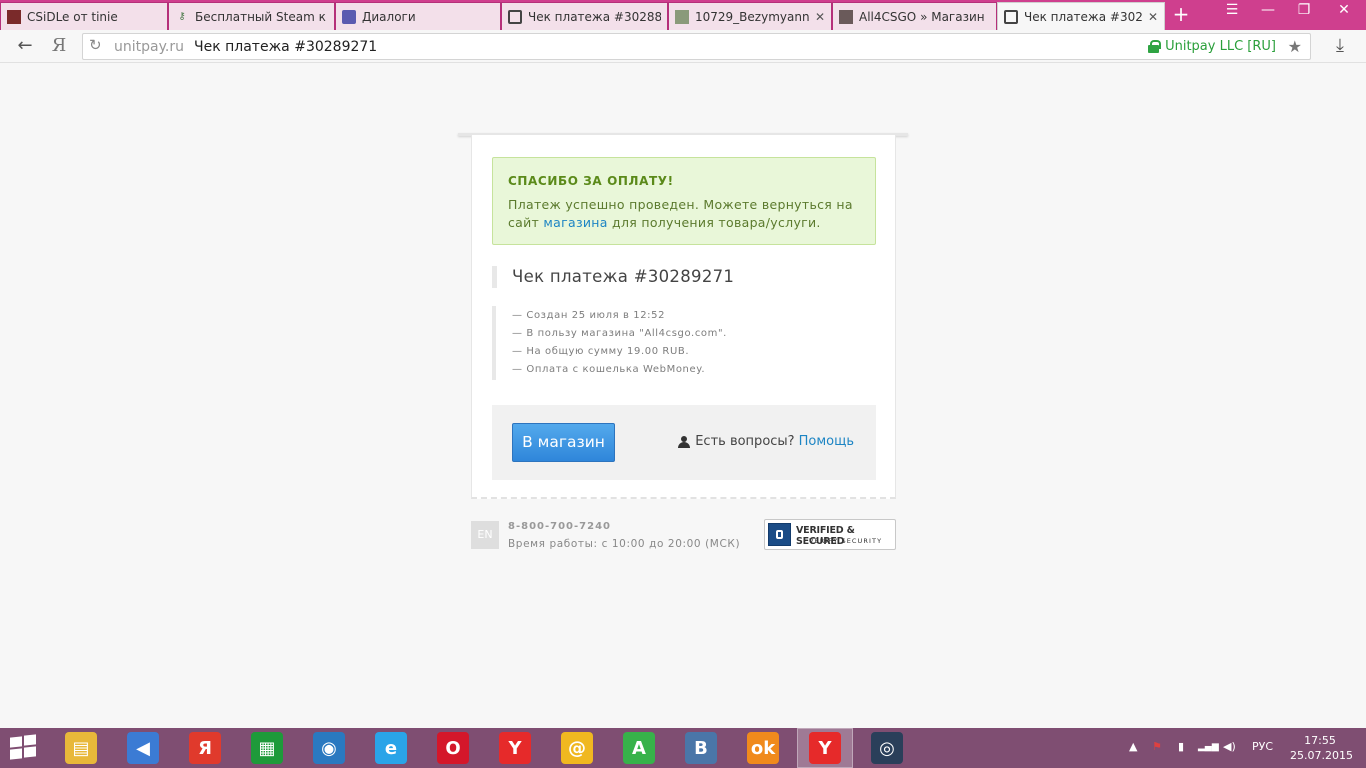 The height and width of the screenshot is (768, 1366). What do you see at coordinates (1344, 11) in the screenshot?
I see `close-window-button: ✕` at bounding box center [1344, 11].